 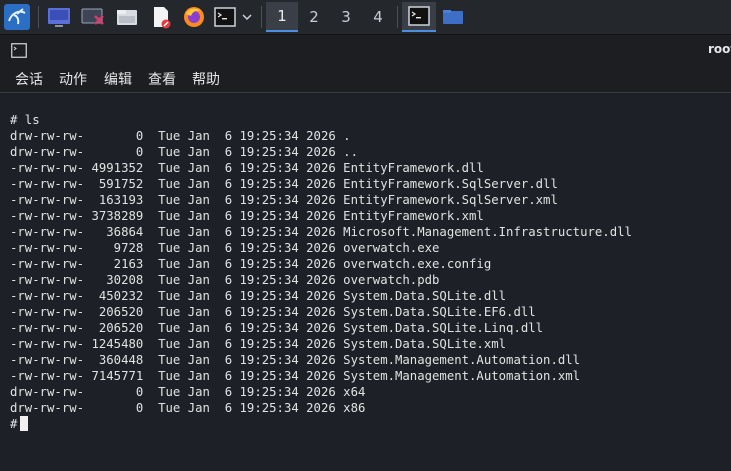 What do you see at coordinates (24, 423) in the screenshot?
I see `text-cursor` at bounding box center [24, 423].